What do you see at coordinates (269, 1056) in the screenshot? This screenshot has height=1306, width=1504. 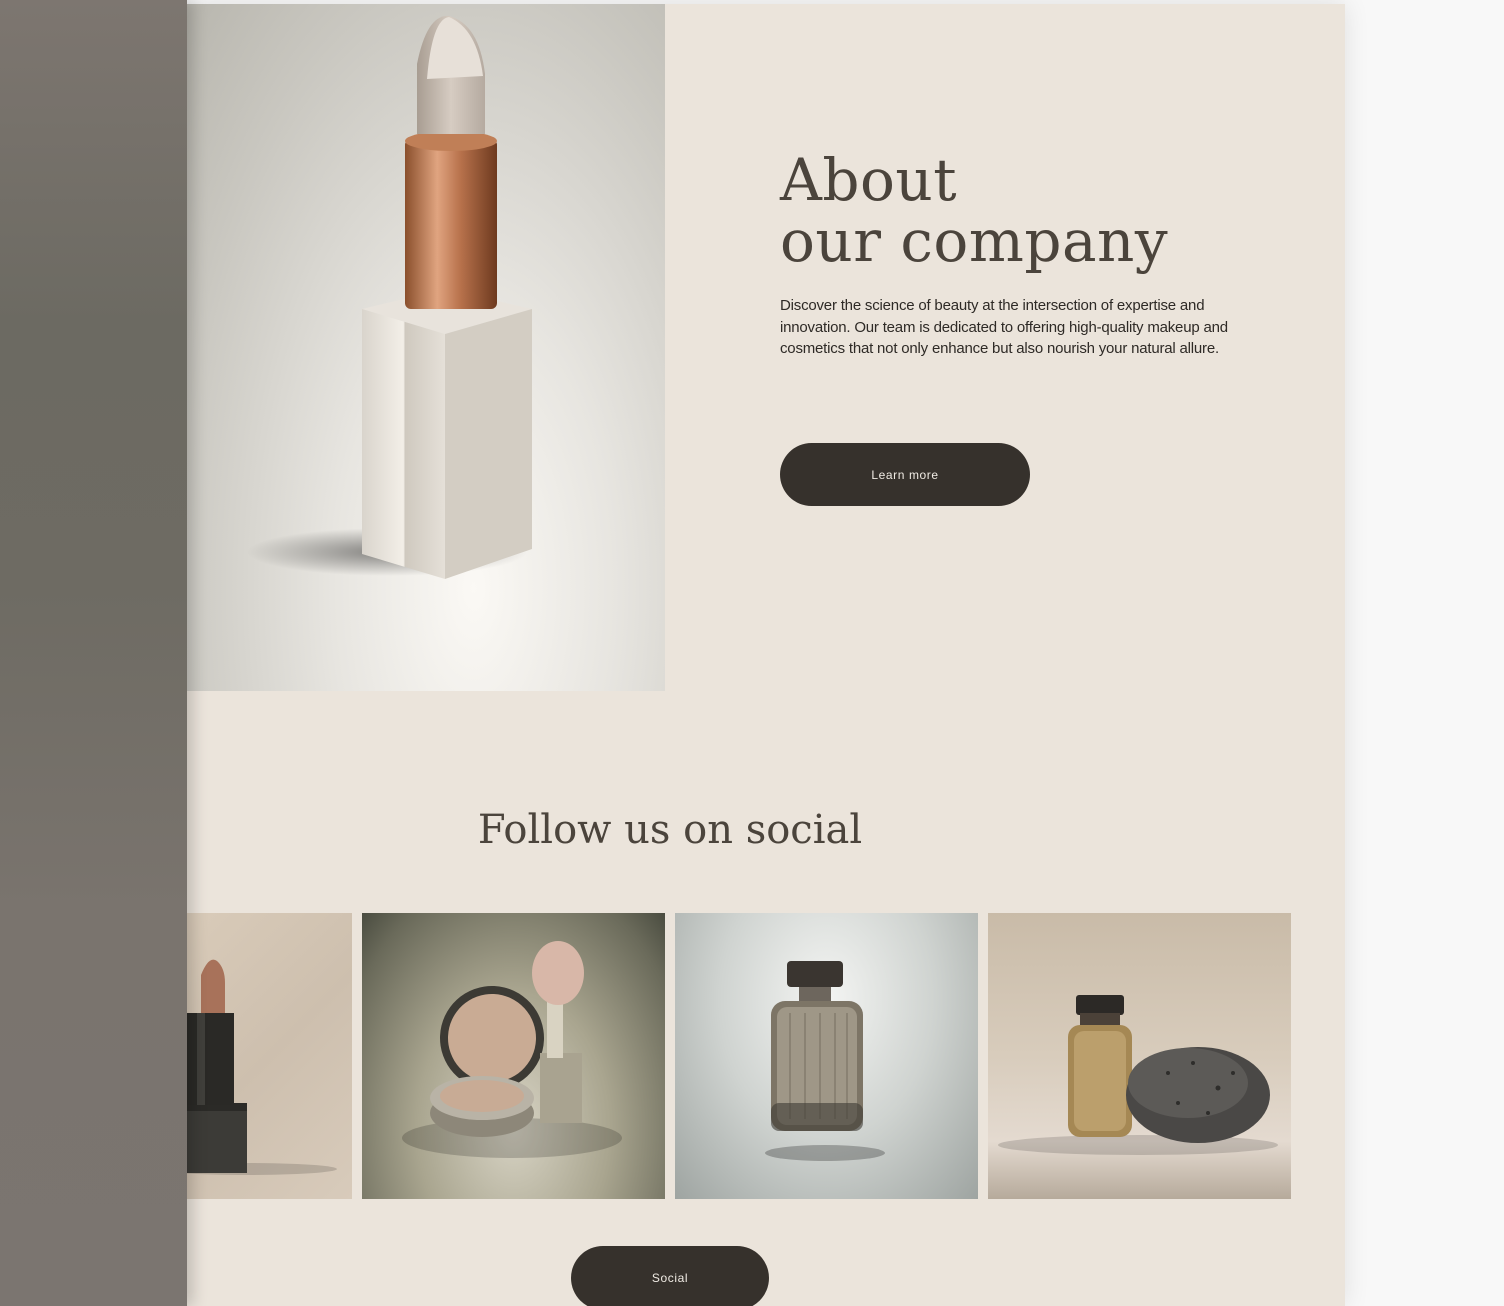 I see `social-image-lipstick` at bounding box center [269, 1056].